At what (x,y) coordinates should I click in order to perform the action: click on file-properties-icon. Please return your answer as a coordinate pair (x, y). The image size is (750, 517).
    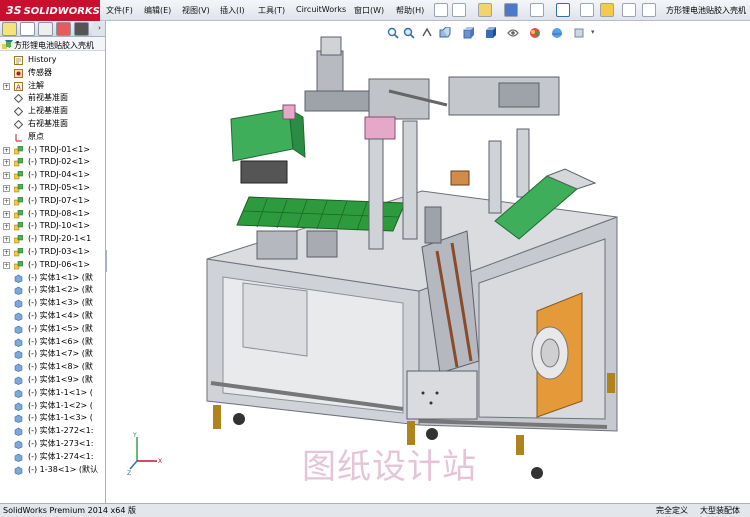
    Looking at the image, I should click on (629, 10).